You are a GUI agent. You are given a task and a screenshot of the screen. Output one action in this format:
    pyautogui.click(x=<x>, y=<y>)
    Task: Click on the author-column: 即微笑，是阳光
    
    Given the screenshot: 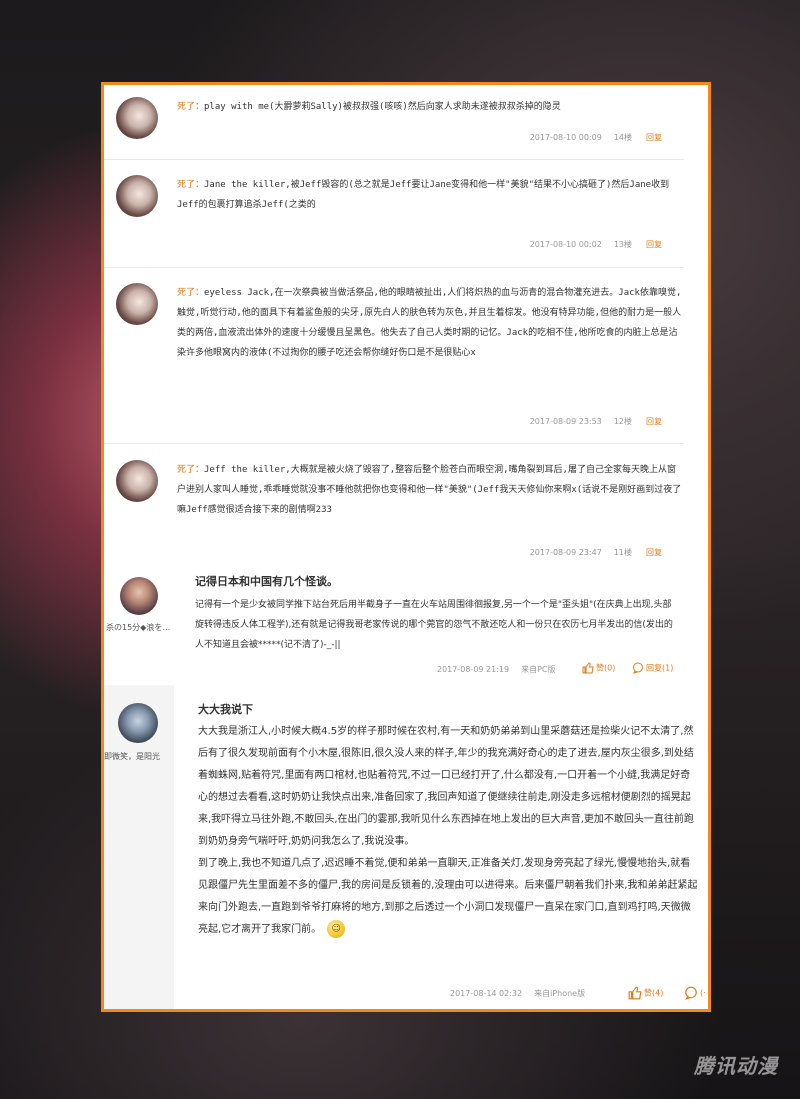 What is the action you would take?
    pyautogui.click(x=139, y=847)
    